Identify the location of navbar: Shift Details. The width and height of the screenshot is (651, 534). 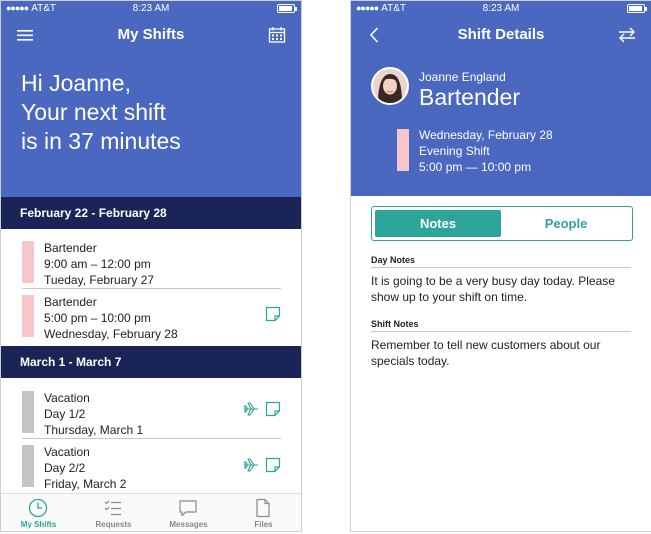
(501, 35).